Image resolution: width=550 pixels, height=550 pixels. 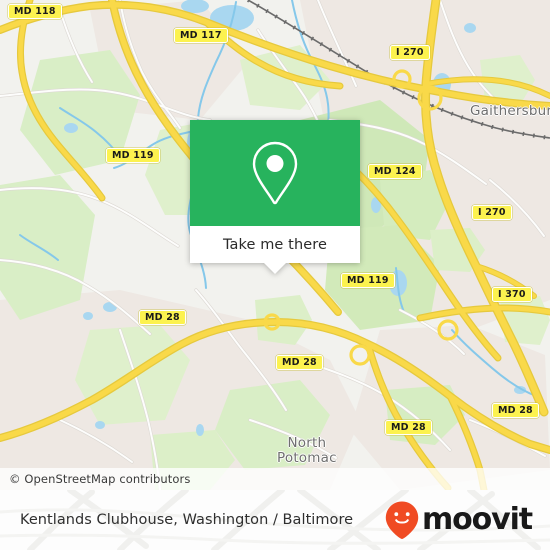 I want to click on shield-md-28-east: MD 28, so click(x=515, y=410).